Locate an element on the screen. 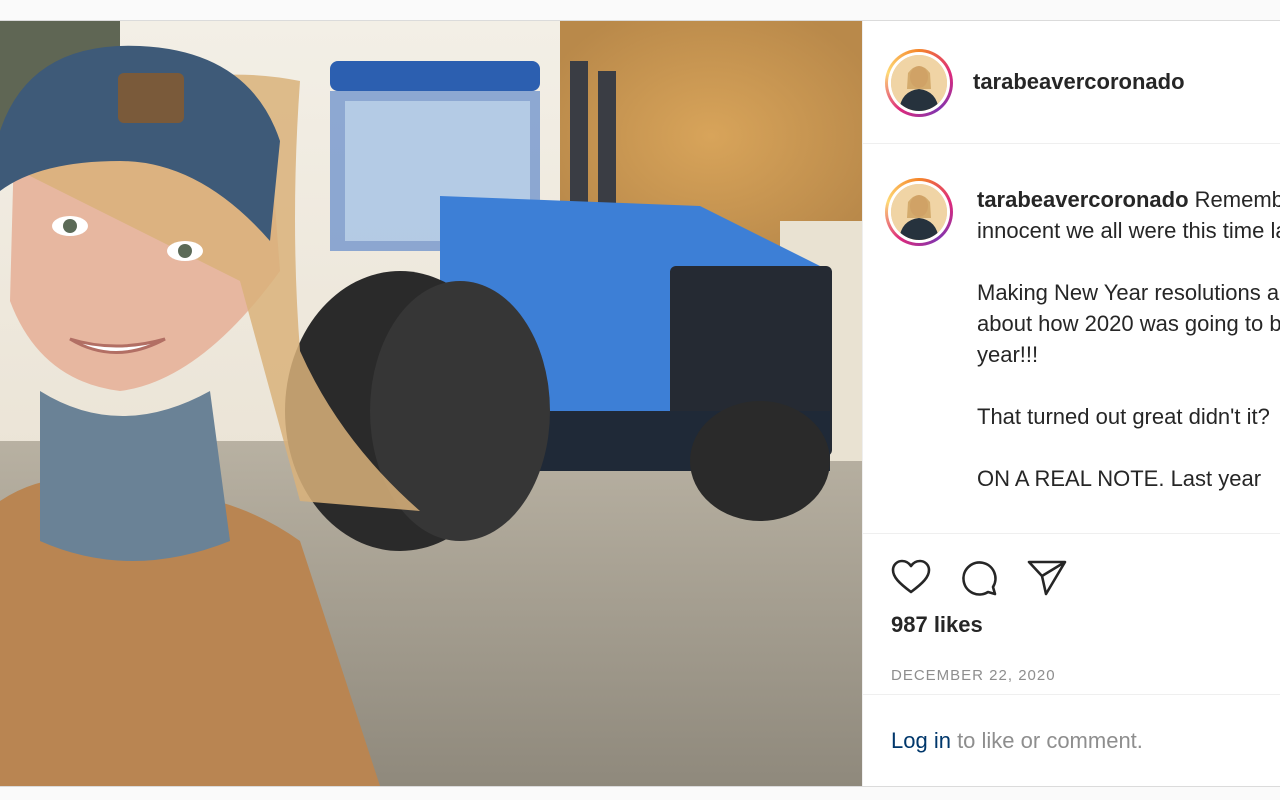  post-date: DECEMBER 22, 2020 is located at coordinates (973, 675).